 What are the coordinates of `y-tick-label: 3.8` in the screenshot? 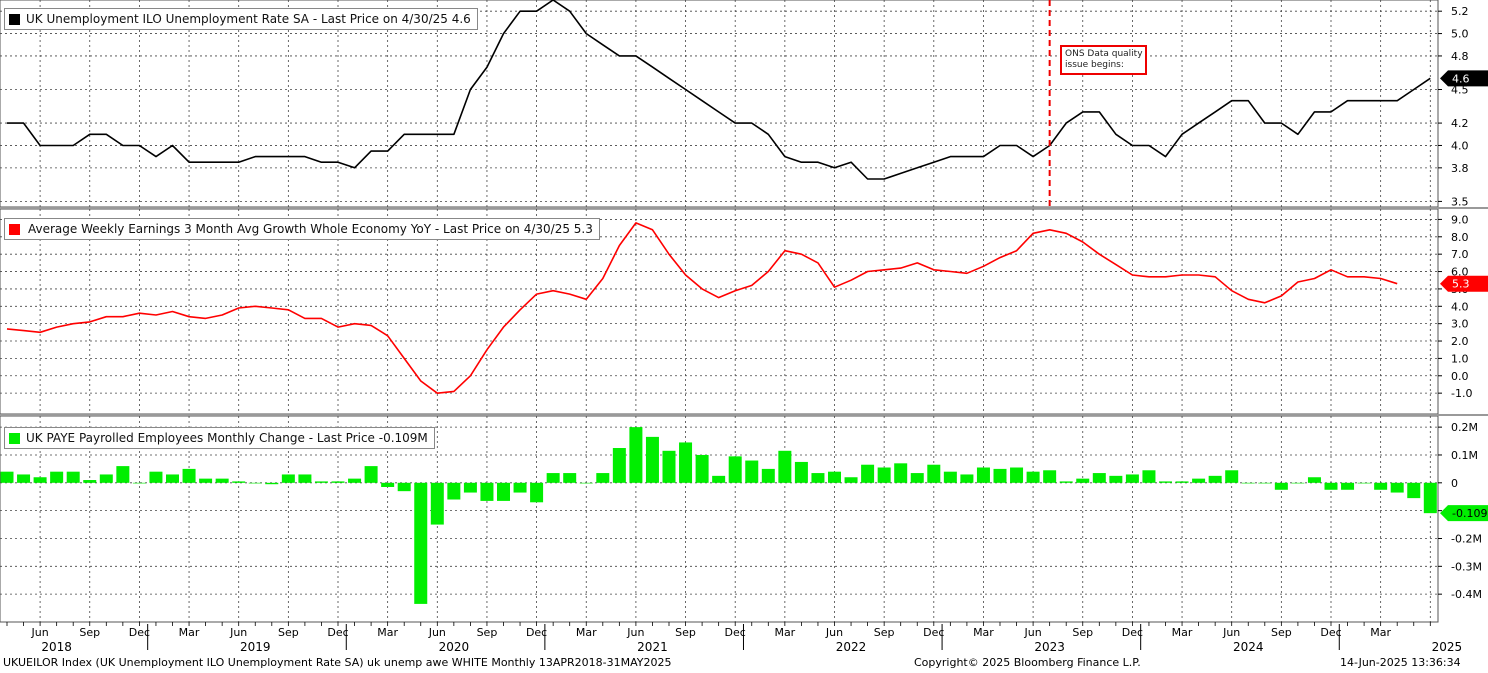 It's located at (1460, 168).